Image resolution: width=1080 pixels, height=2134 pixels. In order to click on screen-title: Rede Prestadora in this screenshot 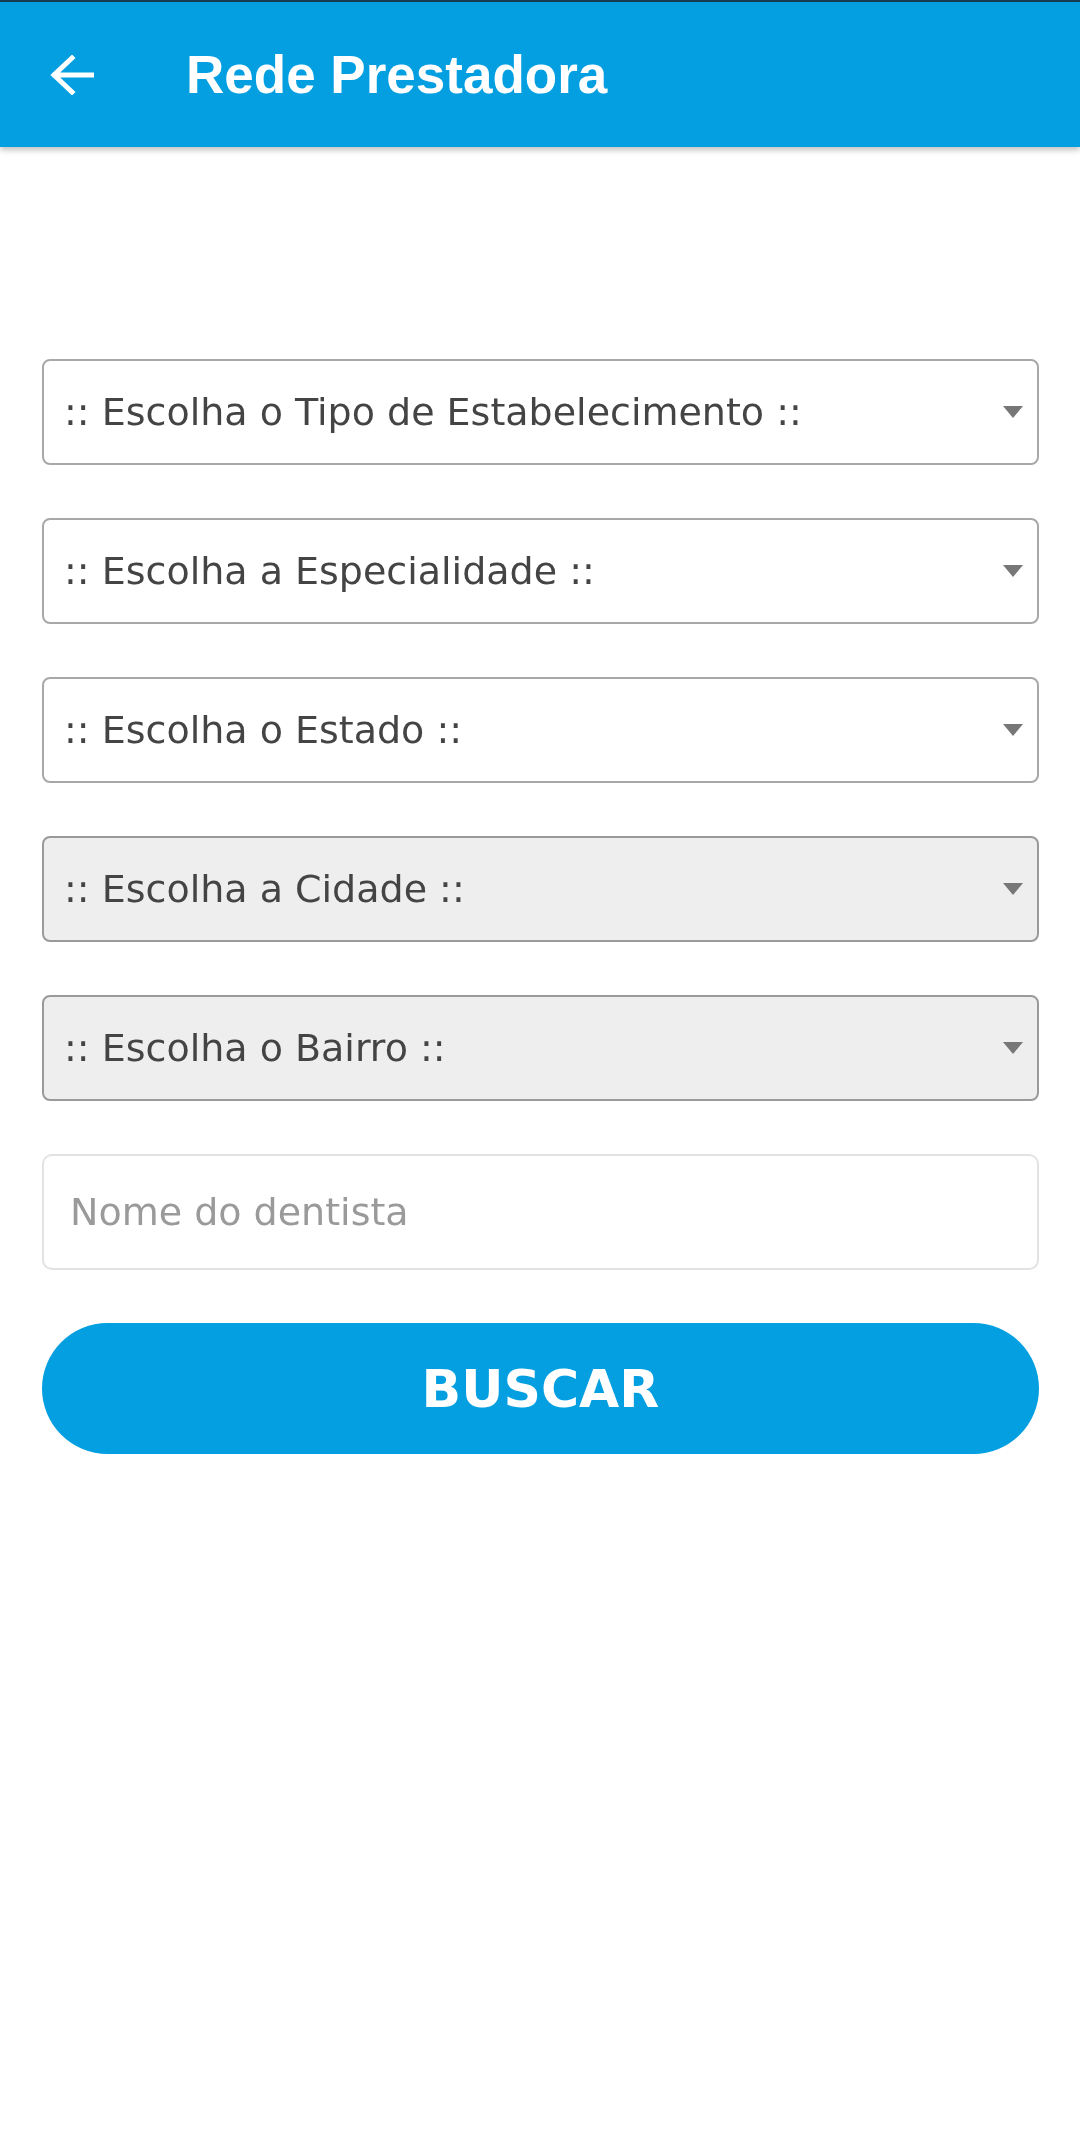, I will do `click(397, 74)`.